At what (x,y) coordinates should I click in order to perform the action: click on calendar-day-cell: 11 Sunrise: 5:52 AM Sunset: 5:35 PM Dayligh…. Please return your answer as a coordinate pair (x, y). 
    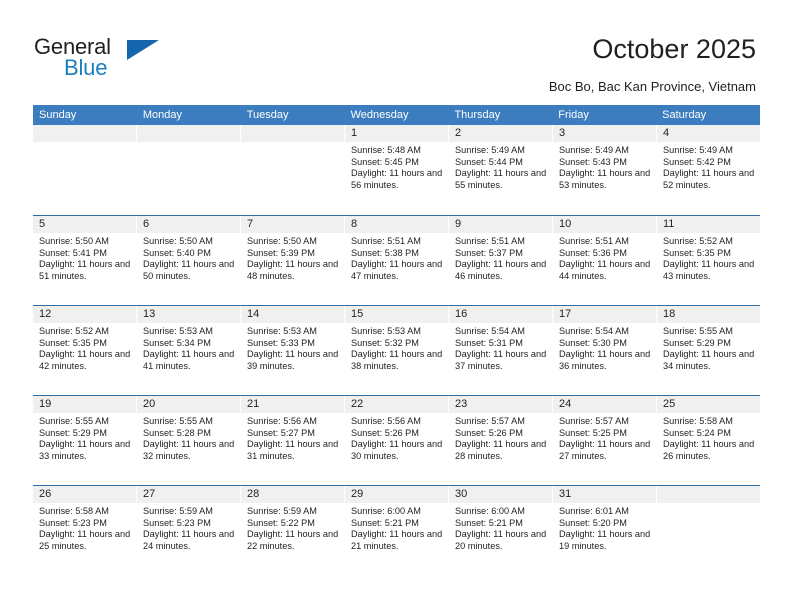
    Looking at the image, I should click on (708, 260).